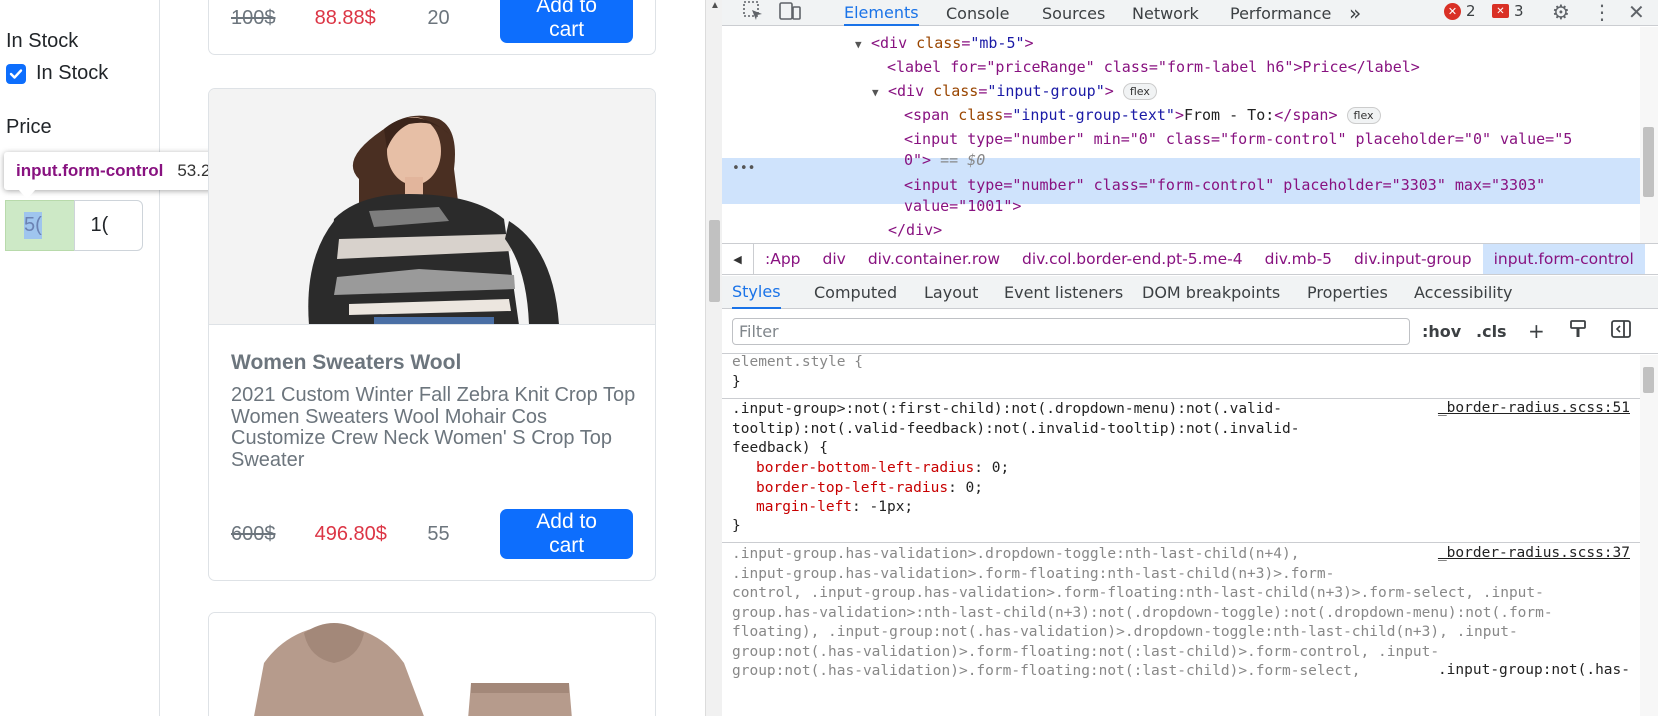 This screenshot has height=716, width=1658. Describe the element at coordinates (80, 358) in the screenshot. I see `filters-sidebar: In Stock In Stock Price 5( 1(` at that location.